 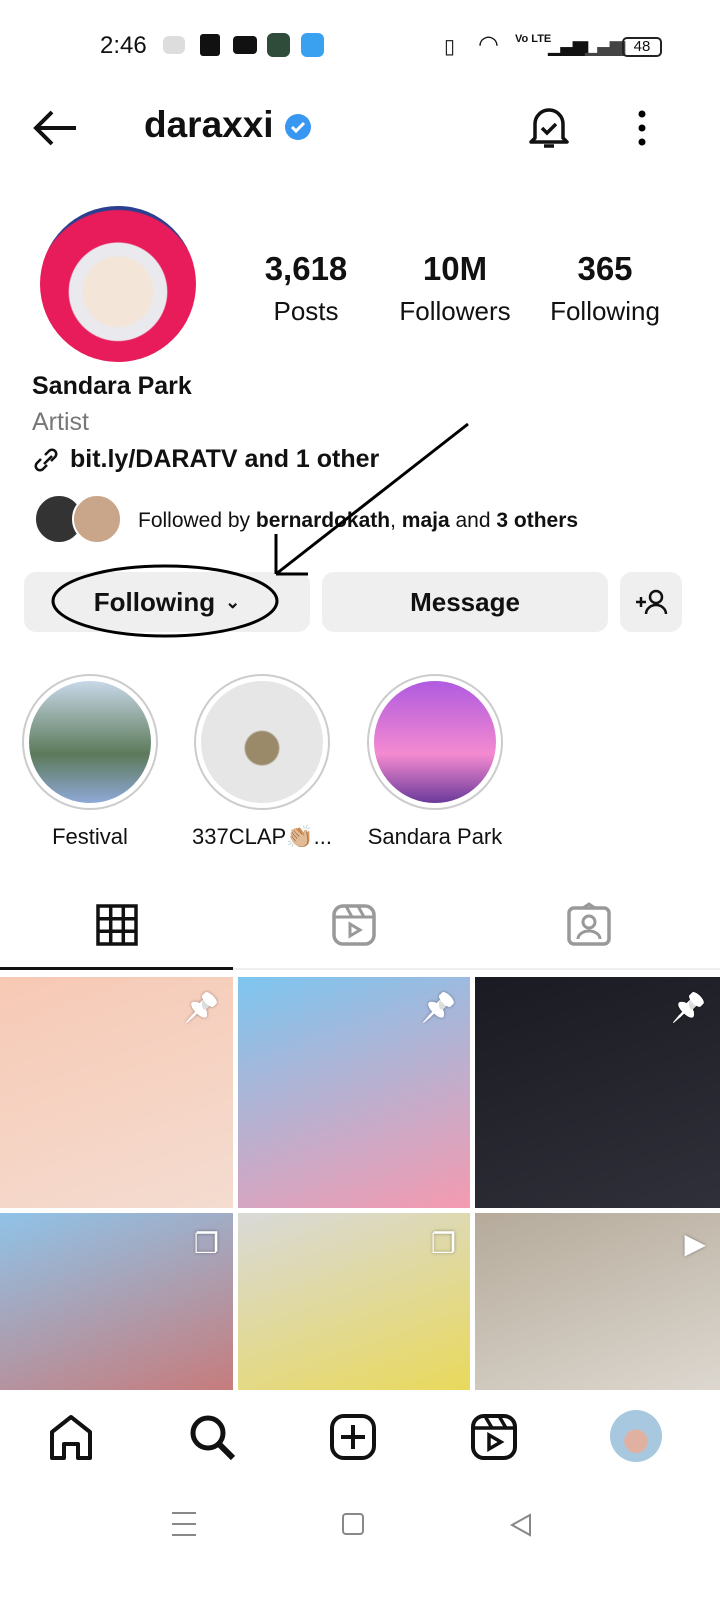 I want to click on home-icon, so click(x=71, y=1437).